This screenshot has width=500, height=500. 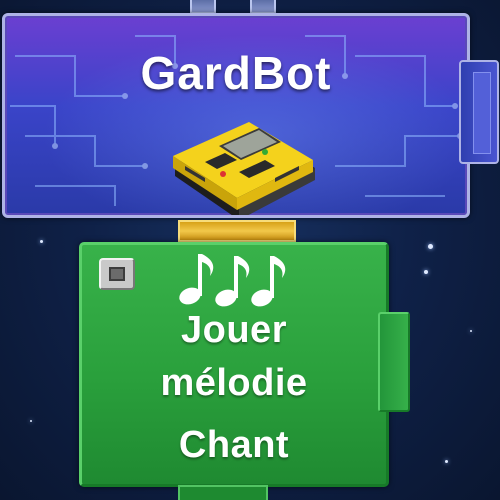 What do you see at coordinates (244, 168) in the screenshot?
I see `programmable-brick-icon` at bounding box center [244, 168].